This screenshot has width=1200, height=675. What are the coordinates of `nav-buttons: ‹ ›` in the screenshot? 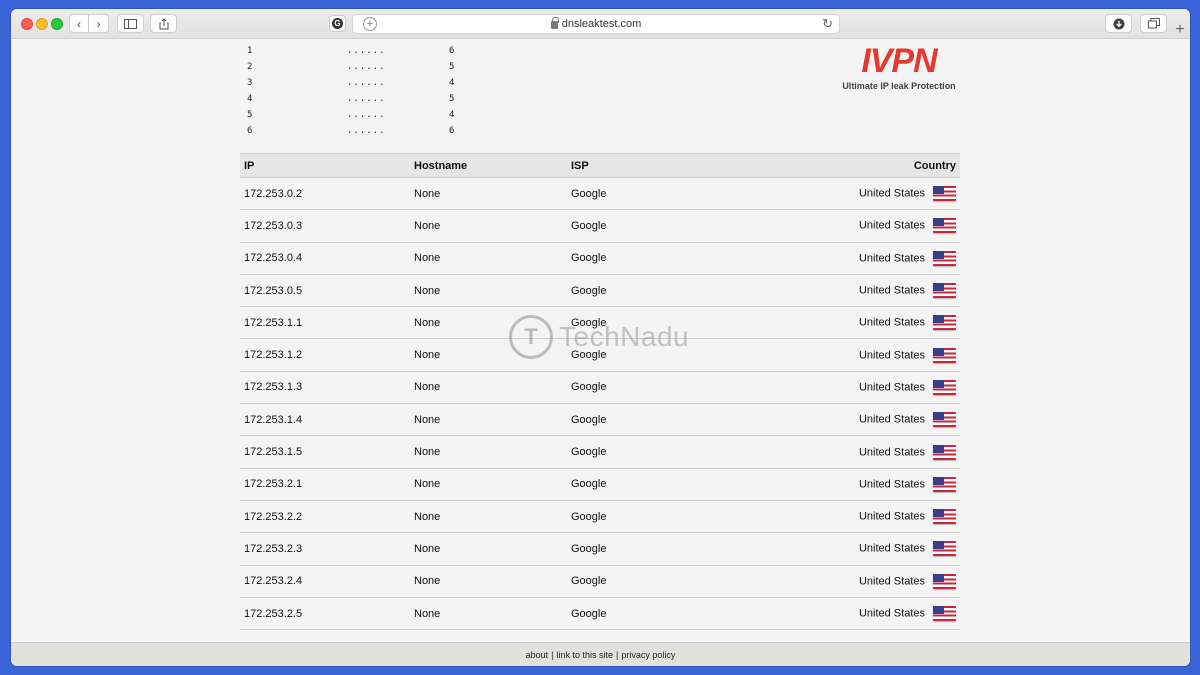 It's located at (89, 23).